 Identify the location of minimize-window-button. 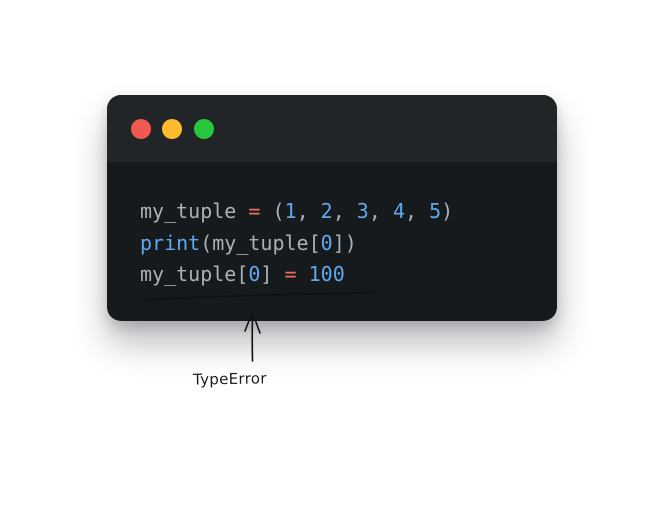
(172, 129).